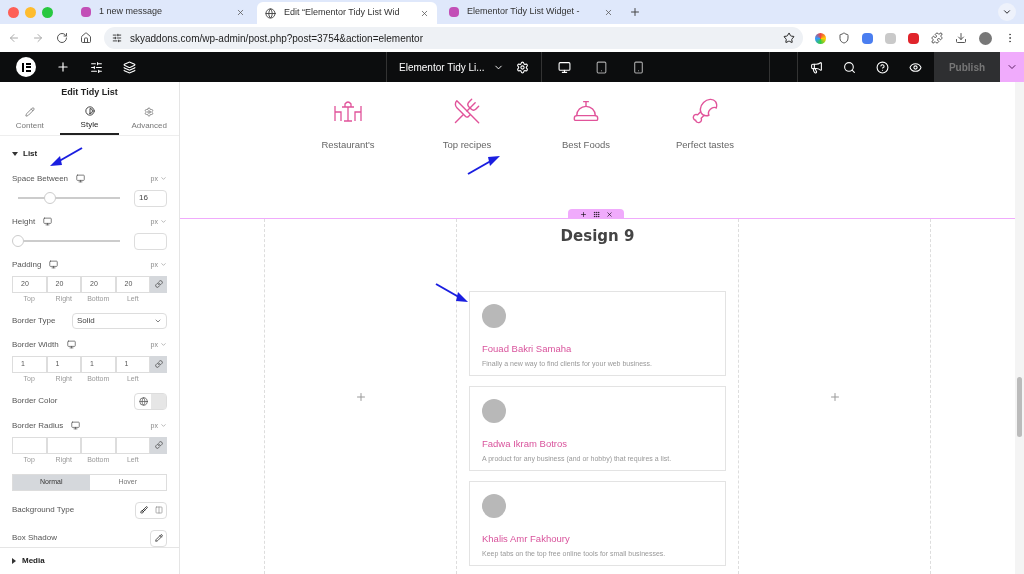  What do you see at coordinates (526, 538) in the screenshot?
I see `list-item-name: Khalis Amr Fakhoury` at bounding box center [526, 538].